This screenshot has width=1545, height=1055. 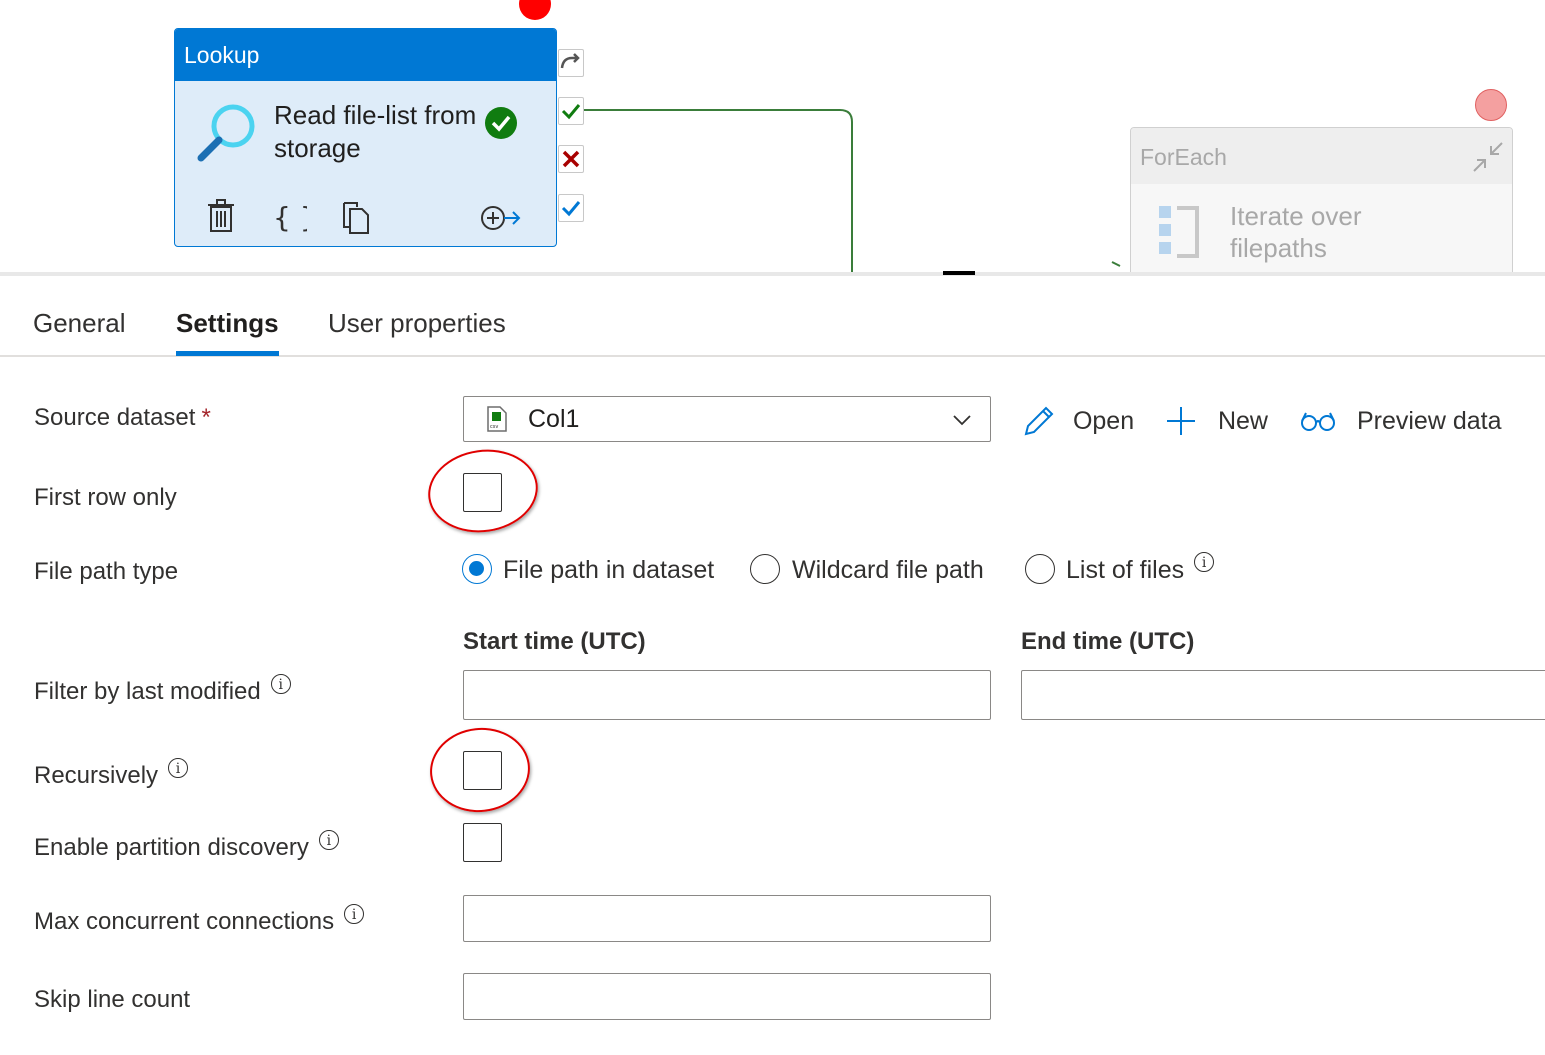 I want to click on first-row-only-label: First row only, so click(x=105, y=497).